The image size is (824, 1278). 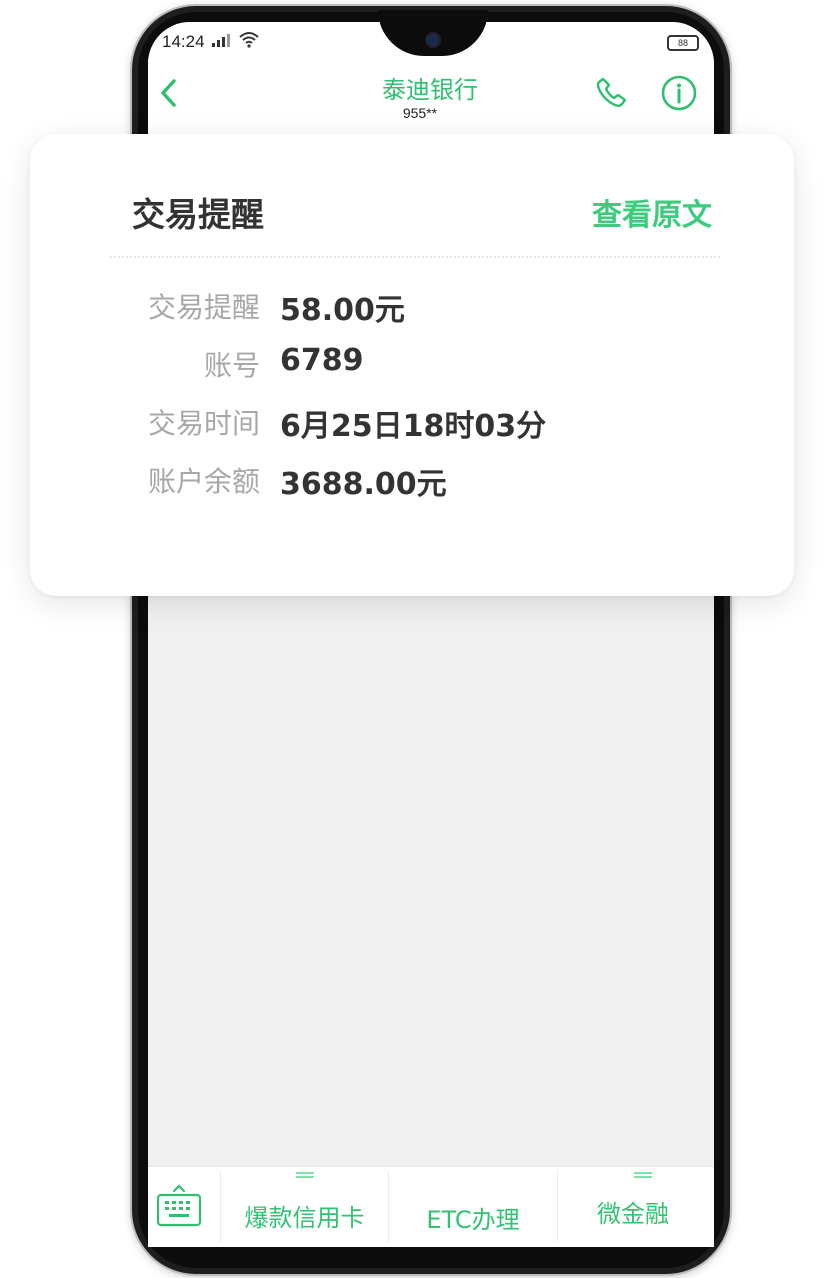 I want to click on battery-icon: 88, so click(x=683, y=43).